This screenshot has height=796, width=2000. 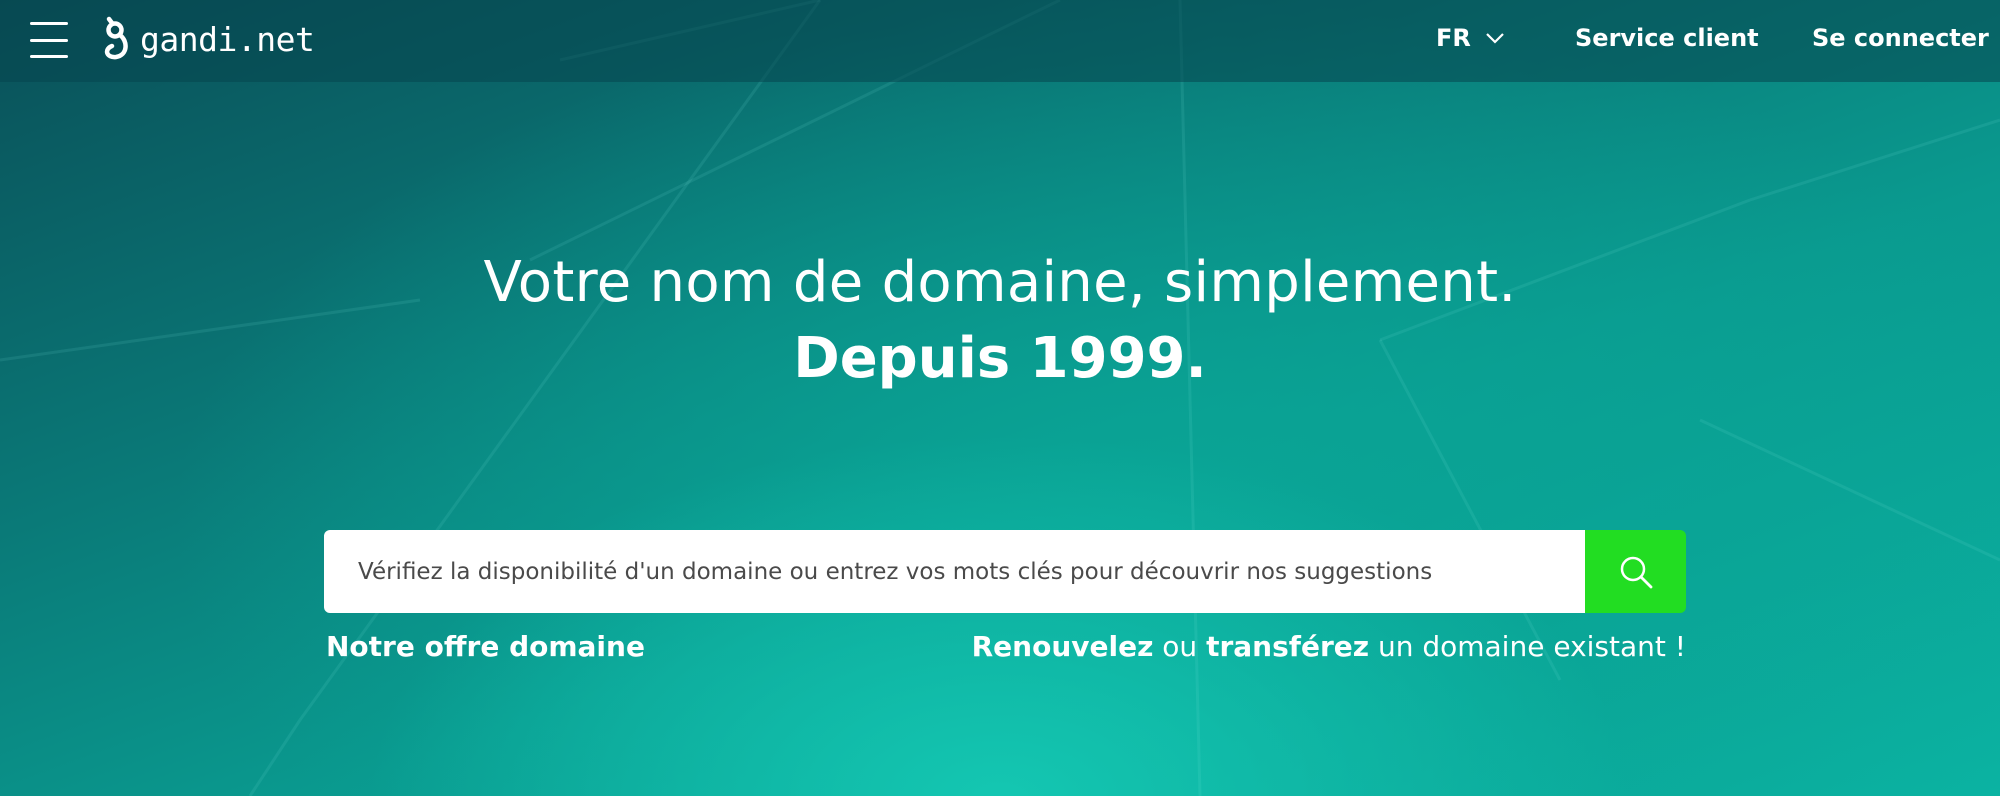 I want to click on existing-domain-text: un domaine existant !, so click(x=1527, y=646).